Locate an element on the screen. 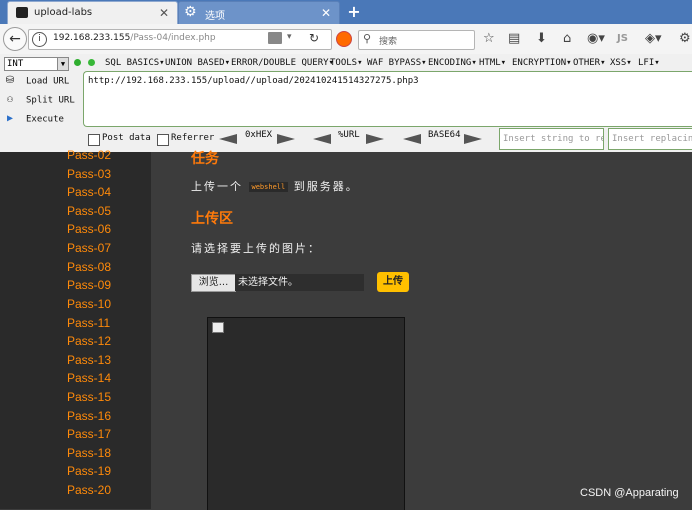  split-url-button: ⚇ Split URL is located at coordinates (39, 100).